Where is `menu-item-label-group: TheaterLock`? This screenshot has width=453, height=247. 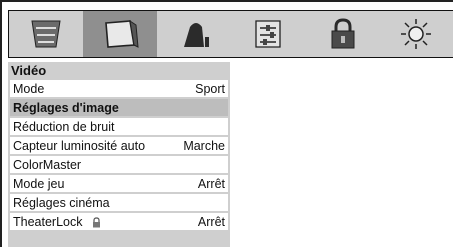 menu-item-label-group: TheaterLock is located at coordinates (57, 222).